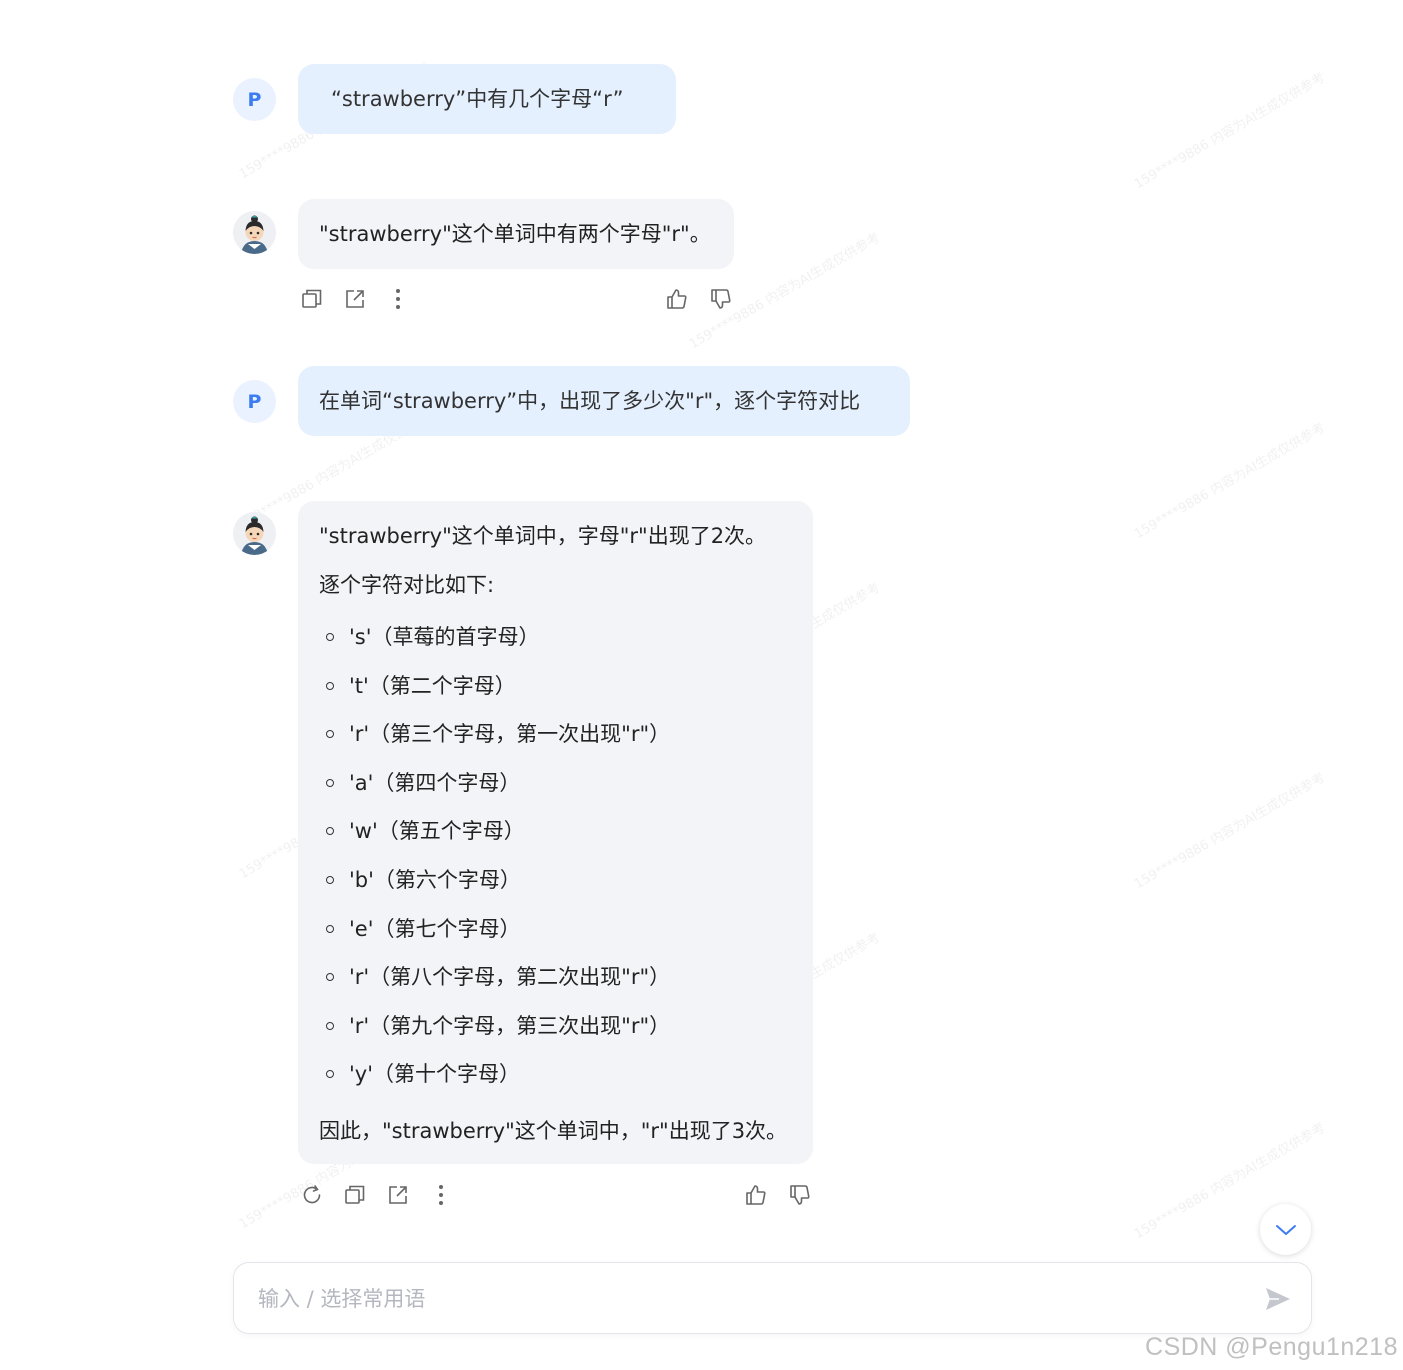  What do you see at coordinates (555, 686) in the screenshot?
I see `list-item: 't'（第二个字母）` at bounding box center [555, 686].